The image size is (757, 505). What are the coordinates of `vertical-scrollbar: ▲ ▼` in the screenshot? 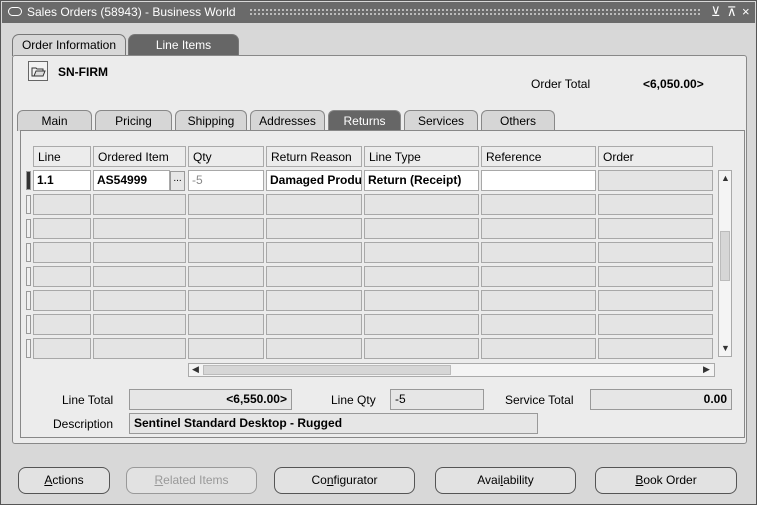 It's located at (725, 263).